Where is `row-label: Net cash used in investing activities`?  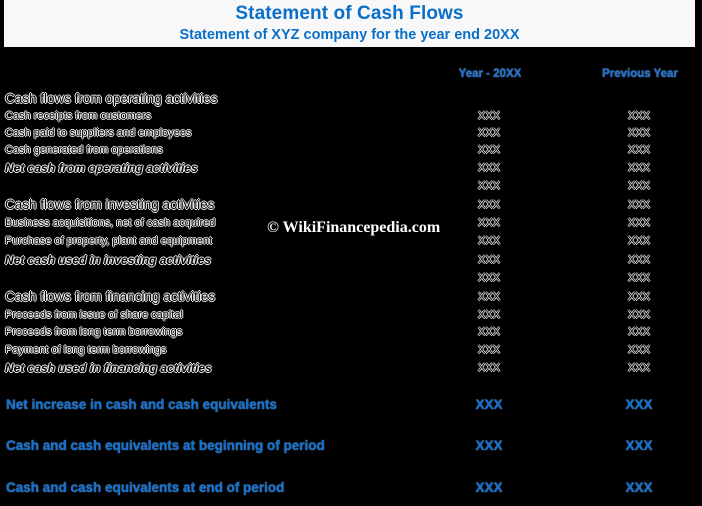
row-label: Net cash used in investing activities is located at coordinates (108, 260).